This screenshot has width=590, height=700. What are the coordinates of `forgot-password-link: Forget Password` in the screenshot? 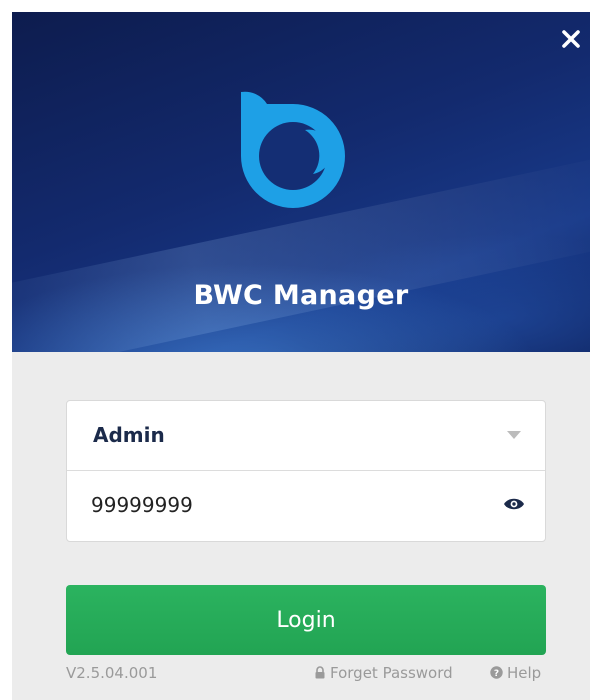 It's located at (383, 673).